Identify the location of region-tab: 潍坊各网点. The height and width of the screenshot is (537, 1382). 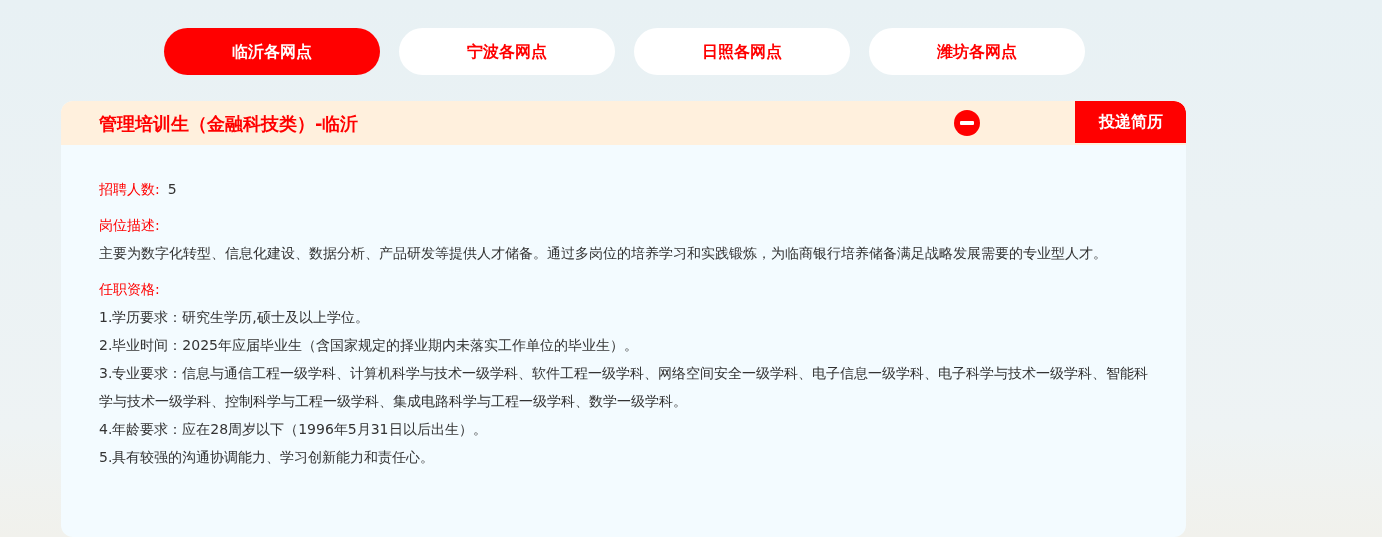
(977, 51).